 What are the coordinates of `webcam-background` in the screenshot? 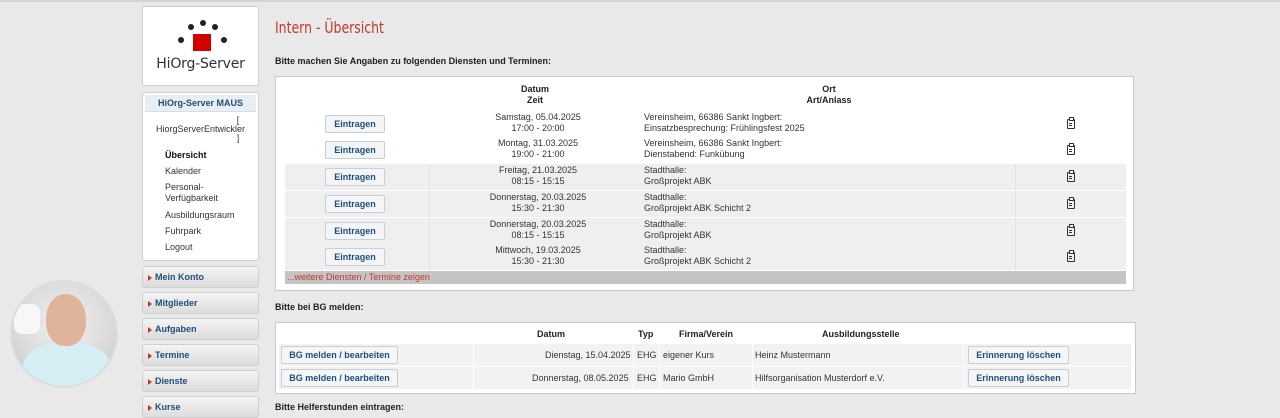 It's located at (27, 319).